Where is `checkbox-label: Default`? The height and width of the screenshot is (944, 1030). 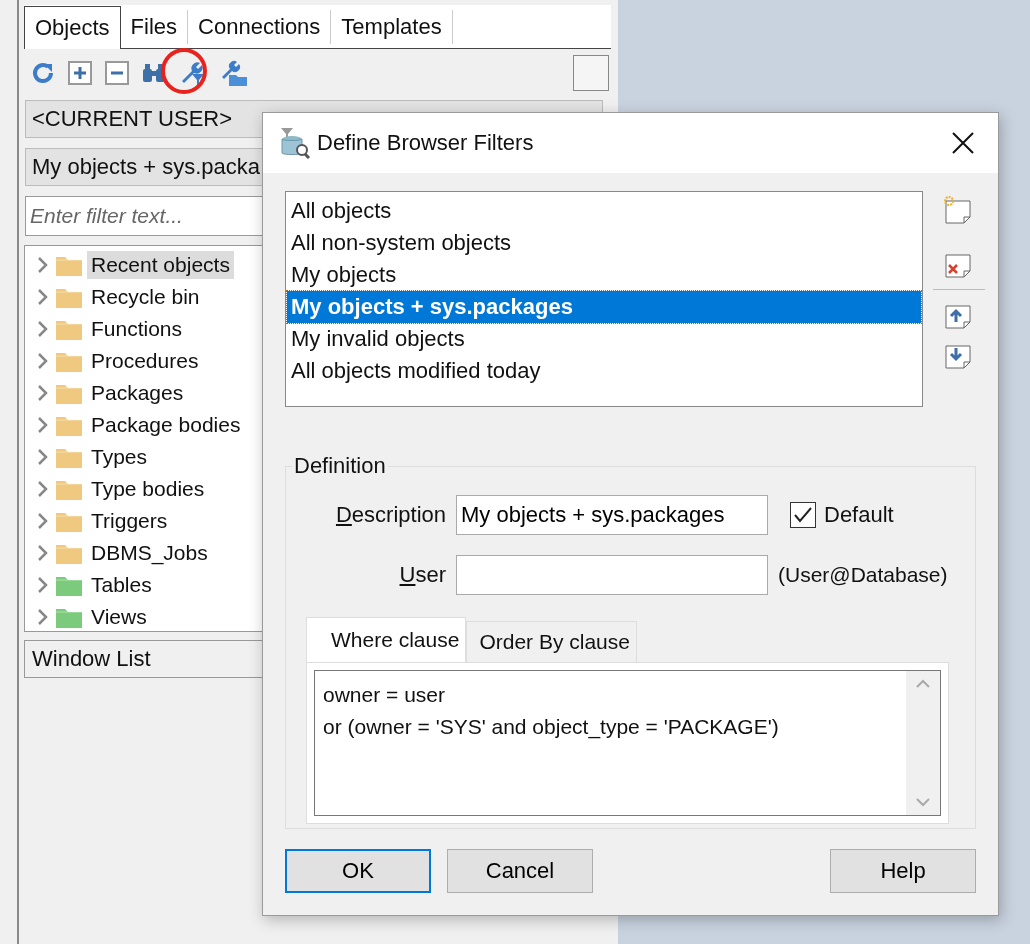 checkbox-label: Default is located at coordinates (859, 515).